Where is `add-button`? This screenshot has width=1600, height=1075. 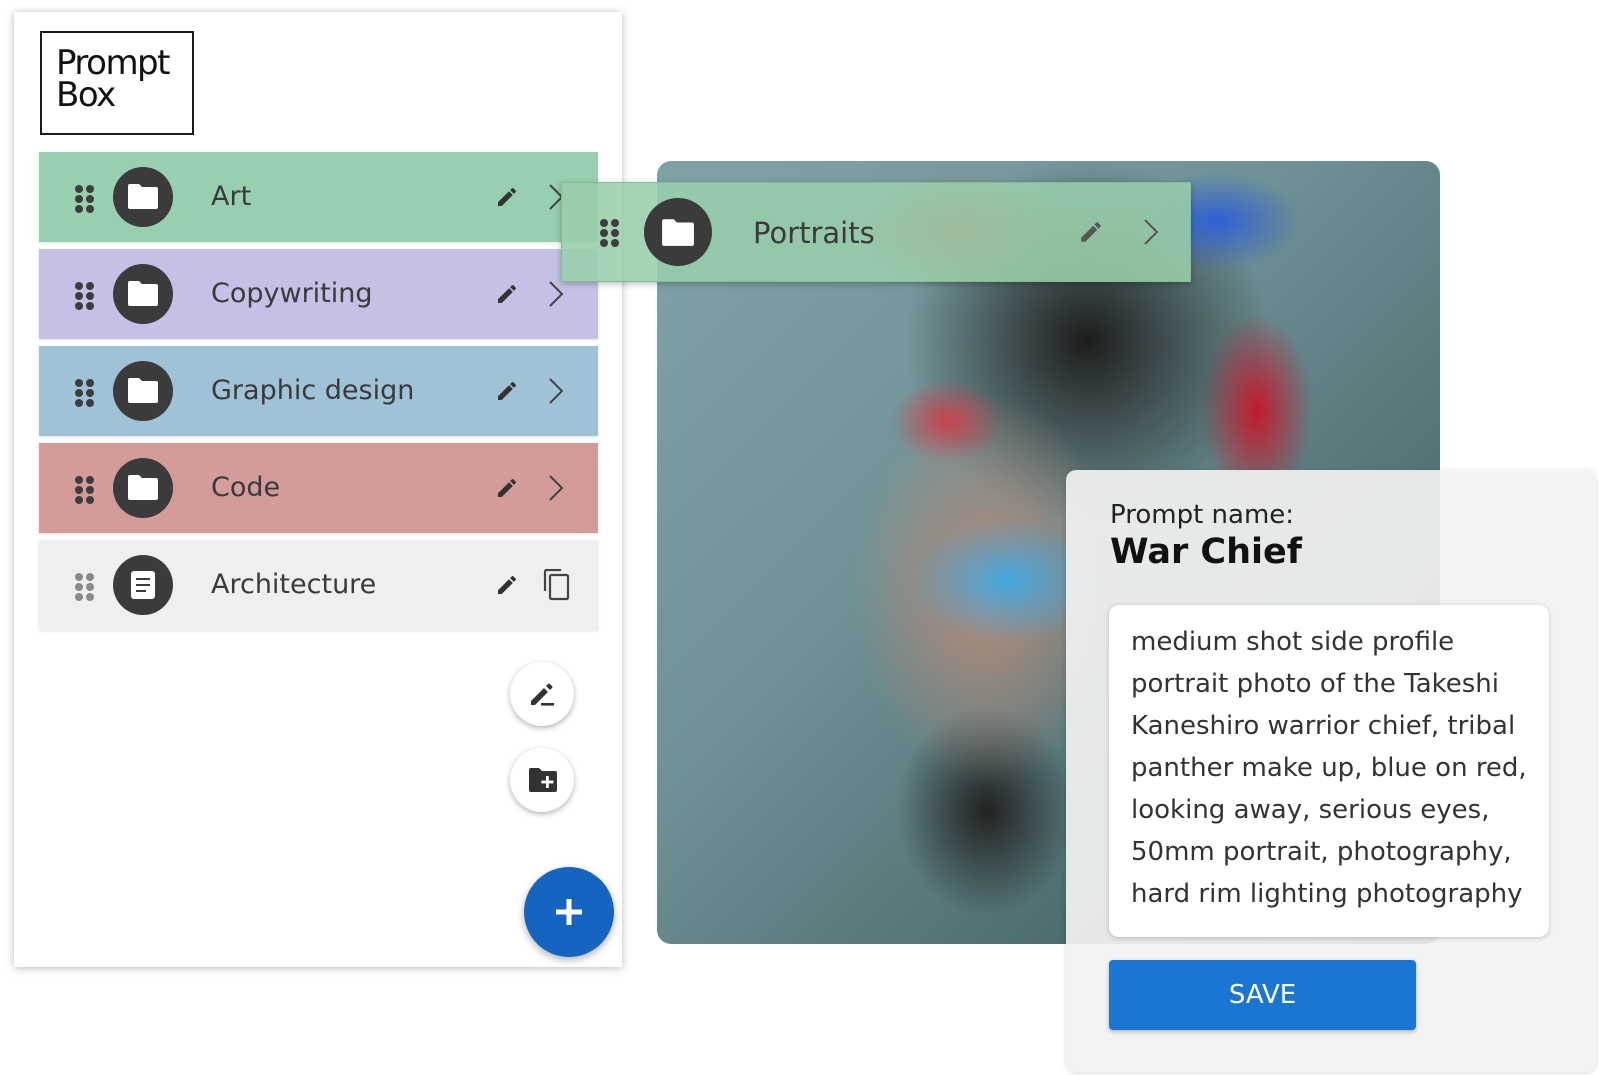
add-button is located at coordinates (569, 912).